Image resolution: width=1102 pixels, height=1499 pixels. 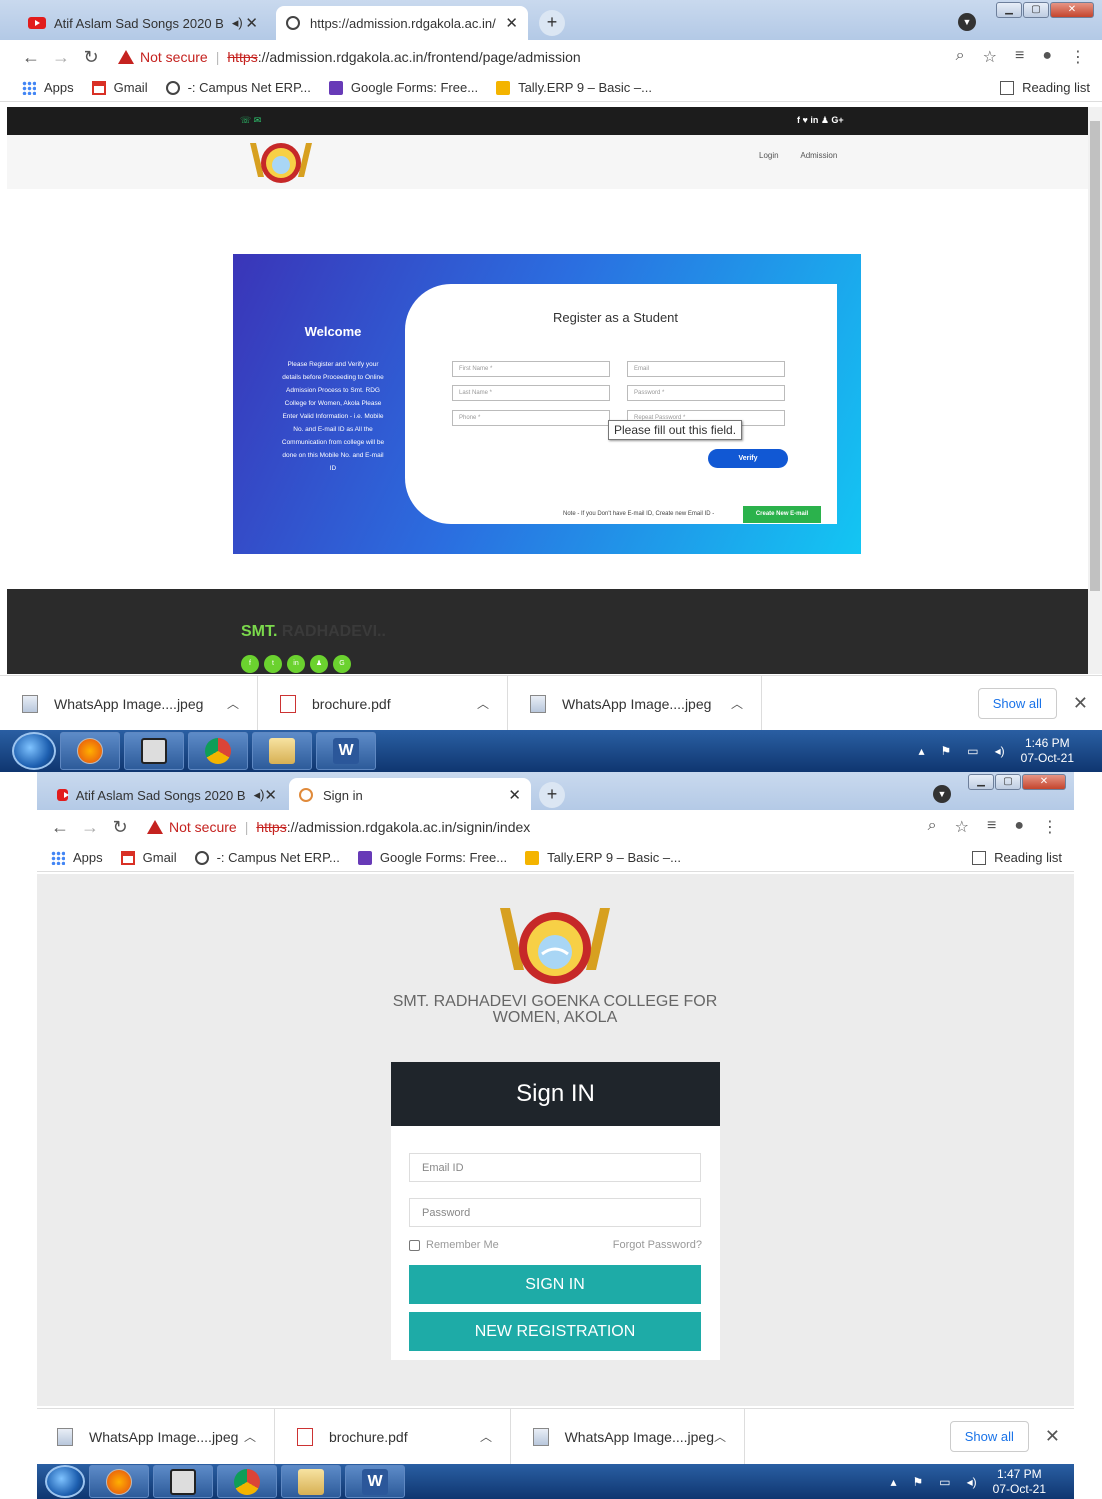 I want to click on tab-signin: Sign in ✕, so click(x=410, y=795).